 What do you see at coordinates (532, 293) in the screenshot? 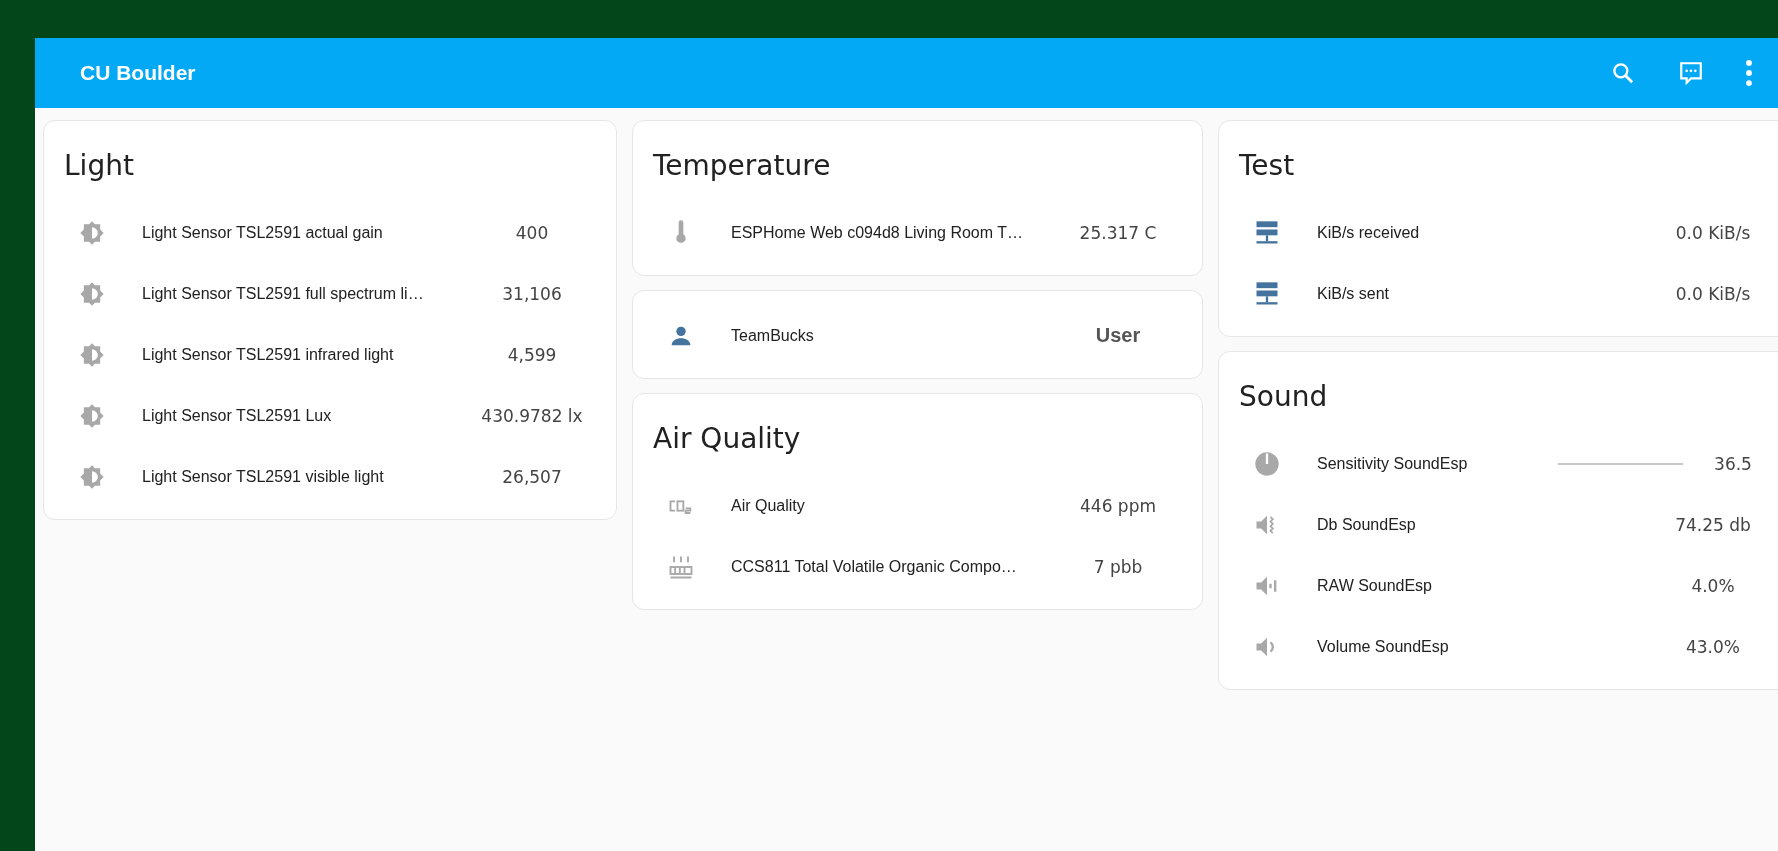
I see `entity-value: 31,106` at bounding box center [532, 293].